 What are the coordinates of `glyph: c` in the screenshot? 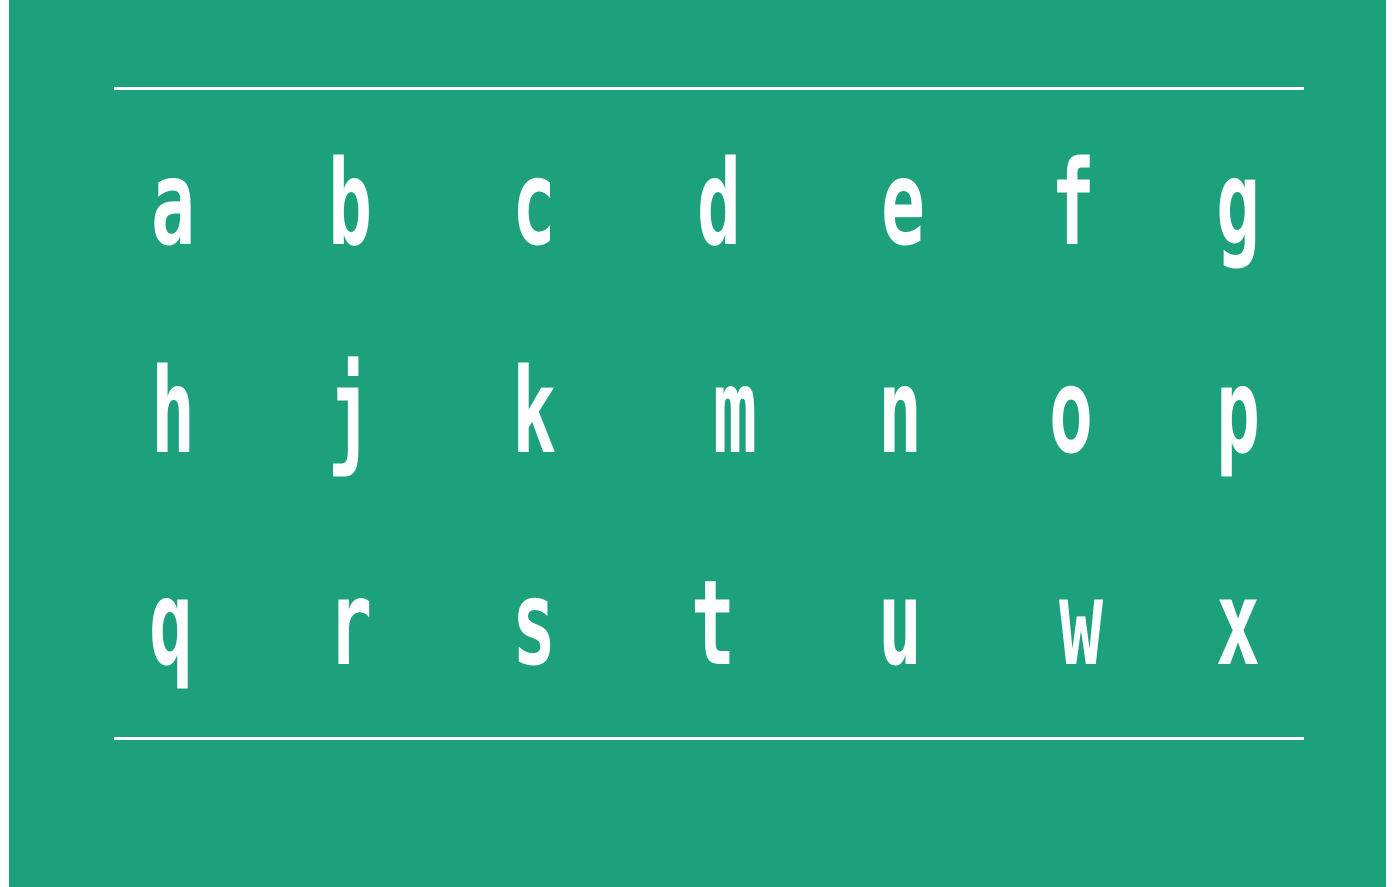 It's located at (534, 203).